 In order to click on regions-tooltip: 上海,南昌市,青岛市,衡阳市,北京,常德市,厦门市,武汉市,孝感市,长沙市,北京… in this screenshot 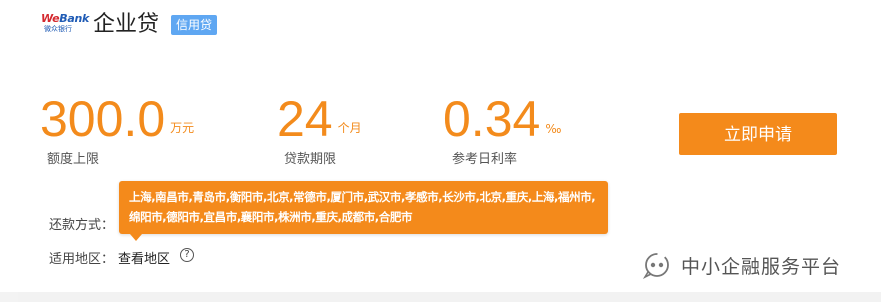, I will do `click(363, 211)`.